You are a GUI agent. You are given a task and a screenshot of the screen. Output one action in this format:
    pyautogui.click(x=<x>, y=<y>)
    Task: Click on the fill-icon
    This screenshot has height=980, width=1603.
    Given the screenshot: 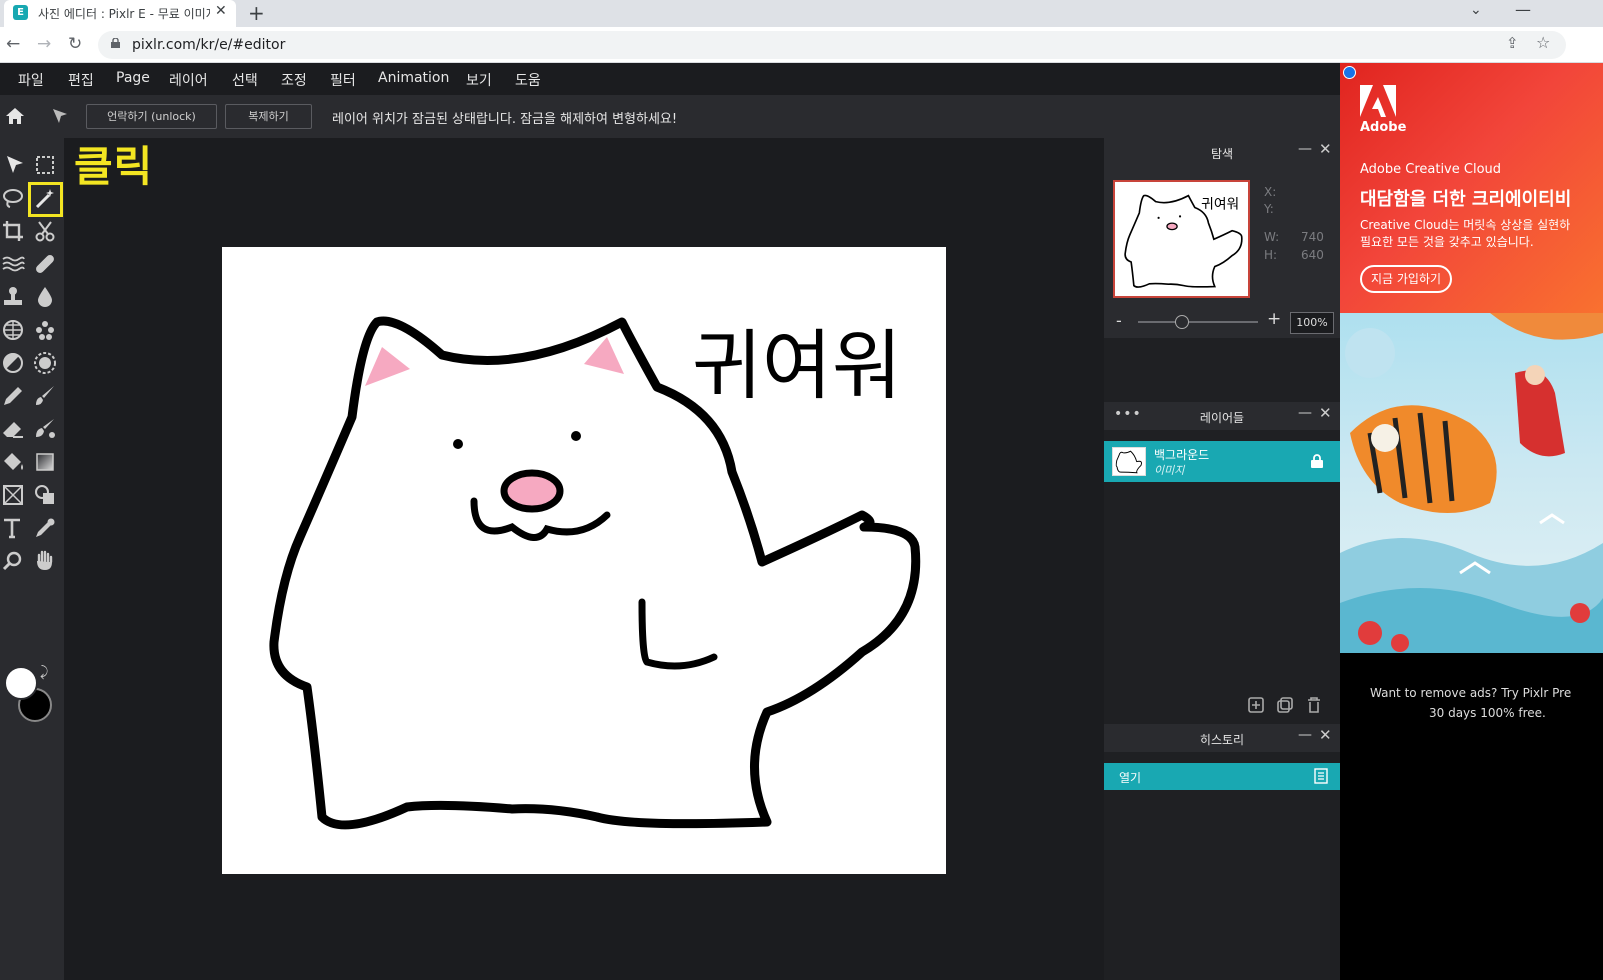 What is the action you would take?
    pyautogui.click(x=13, y=462)
    